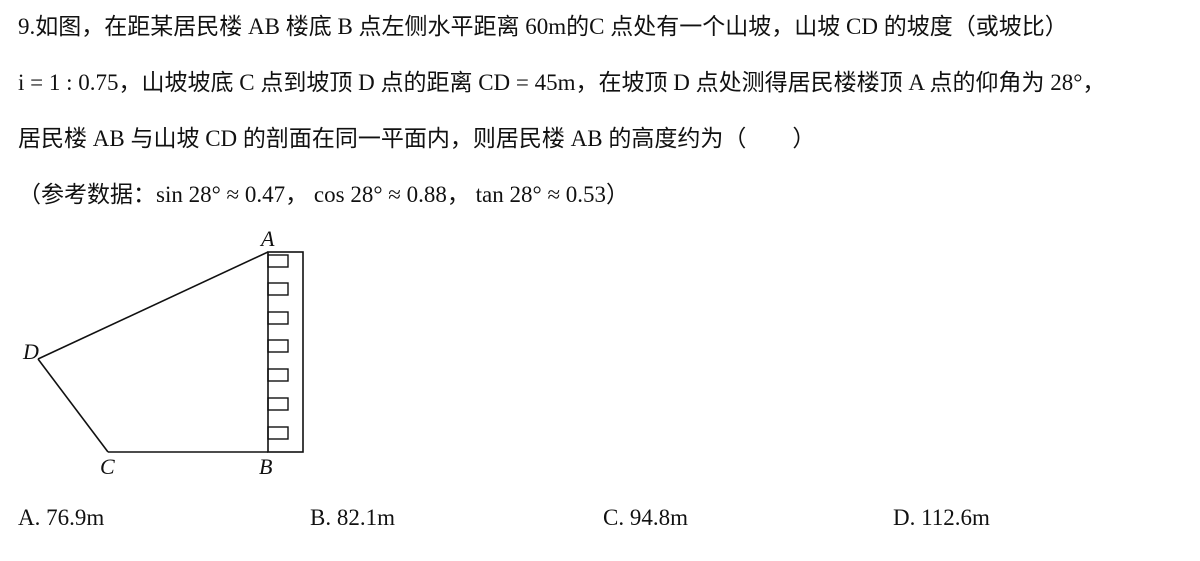  What do you see at coordinates (30, 351) in the screenshot?
I see `label-d: D` at bounding box center [30, 351].